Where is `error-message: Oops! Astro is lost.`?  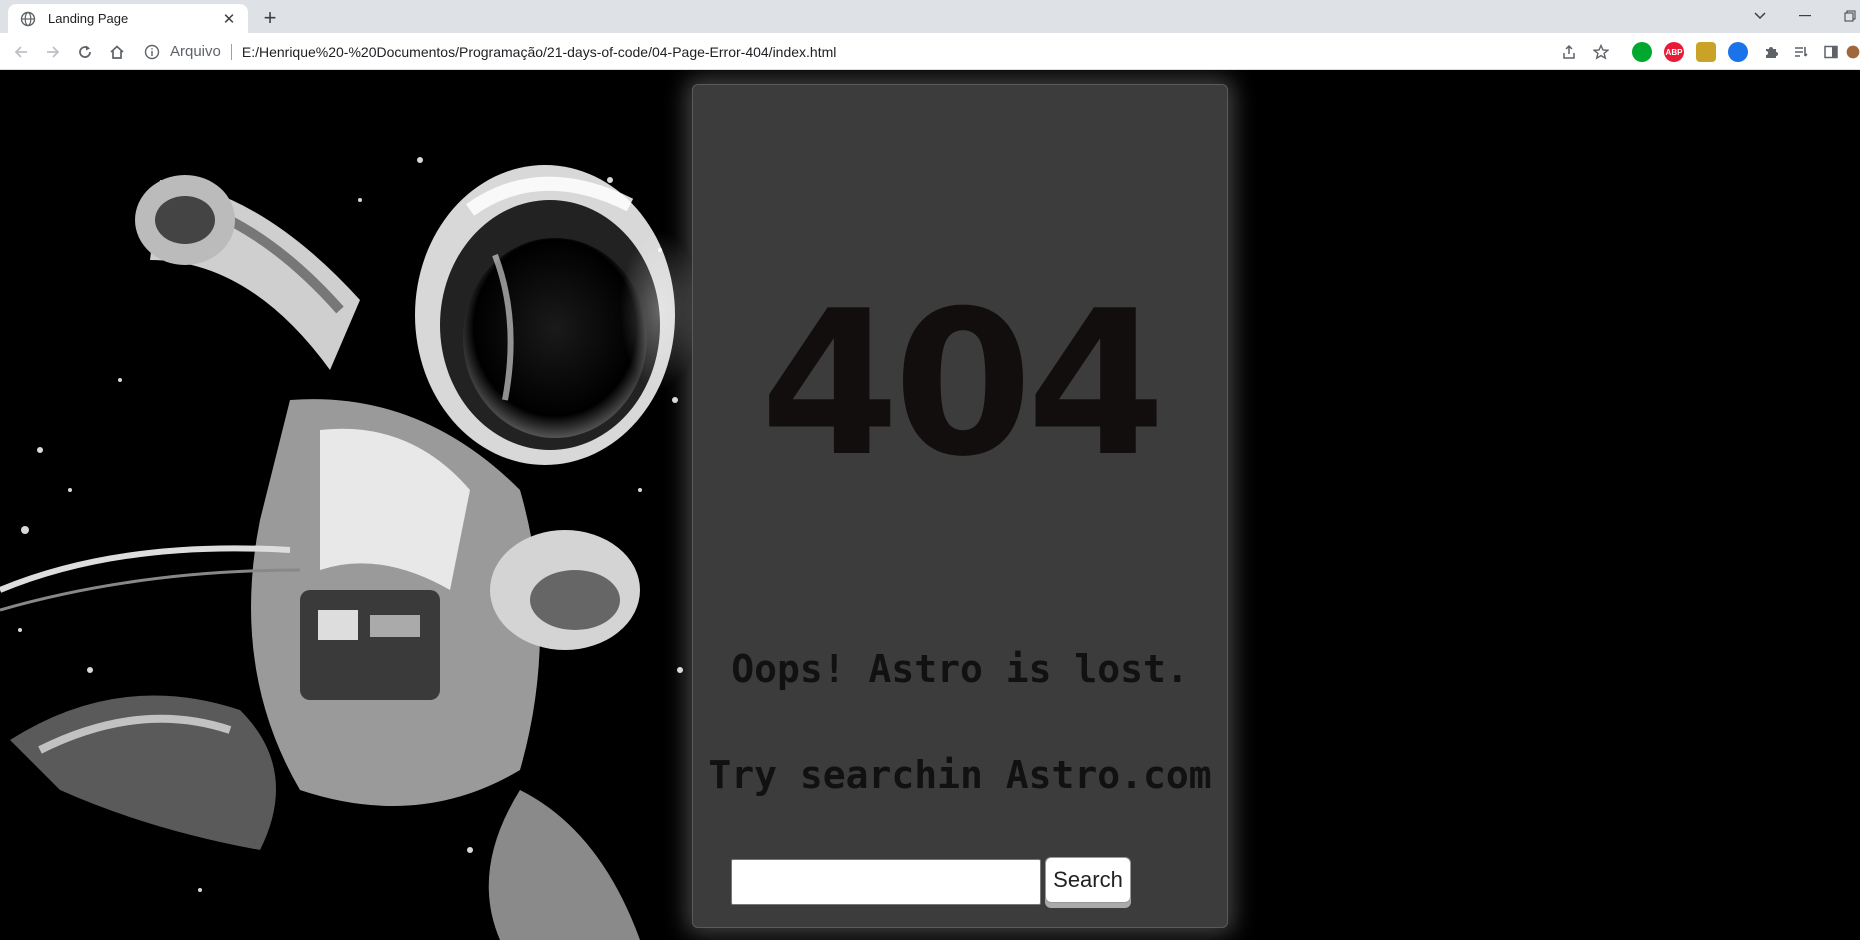 error-message: Oops! Astro is lost. is located at coordinates (960, 669).